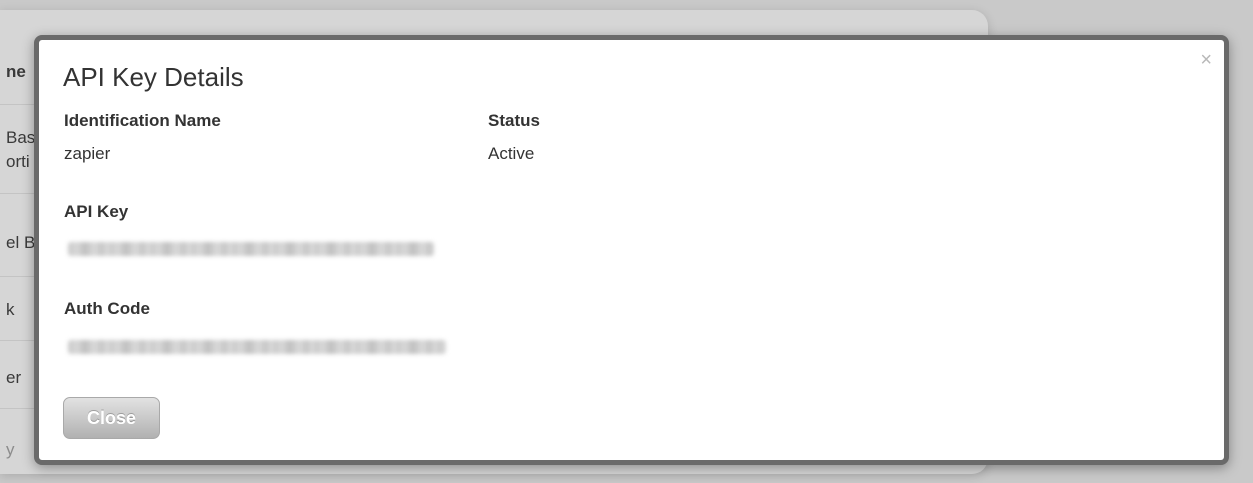 This screenshot has height=483, width=1253. Describe the element at coordinates (257, 347) in the screenshot. I see `auth-code-redacted-value` at that location.